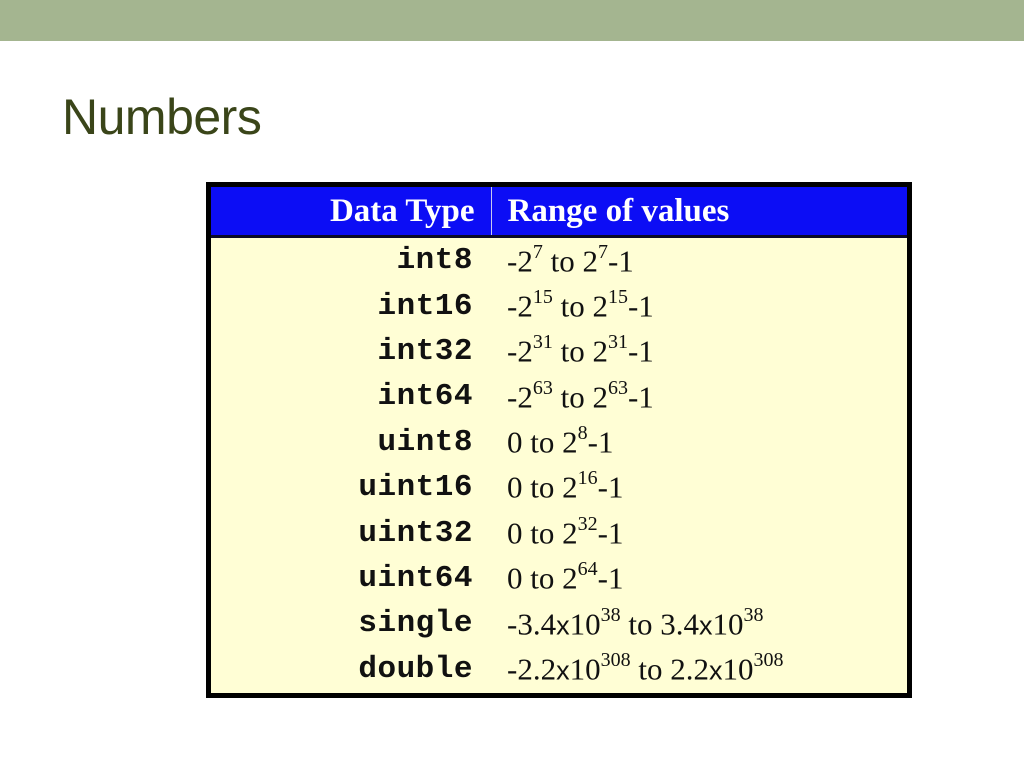 Image resolution: width=1024 pixels, height=768 pixels. Describe the element at coordinates (699, 396) in the screenshot. I see `range-cell: -263 to 263-1` at that location.